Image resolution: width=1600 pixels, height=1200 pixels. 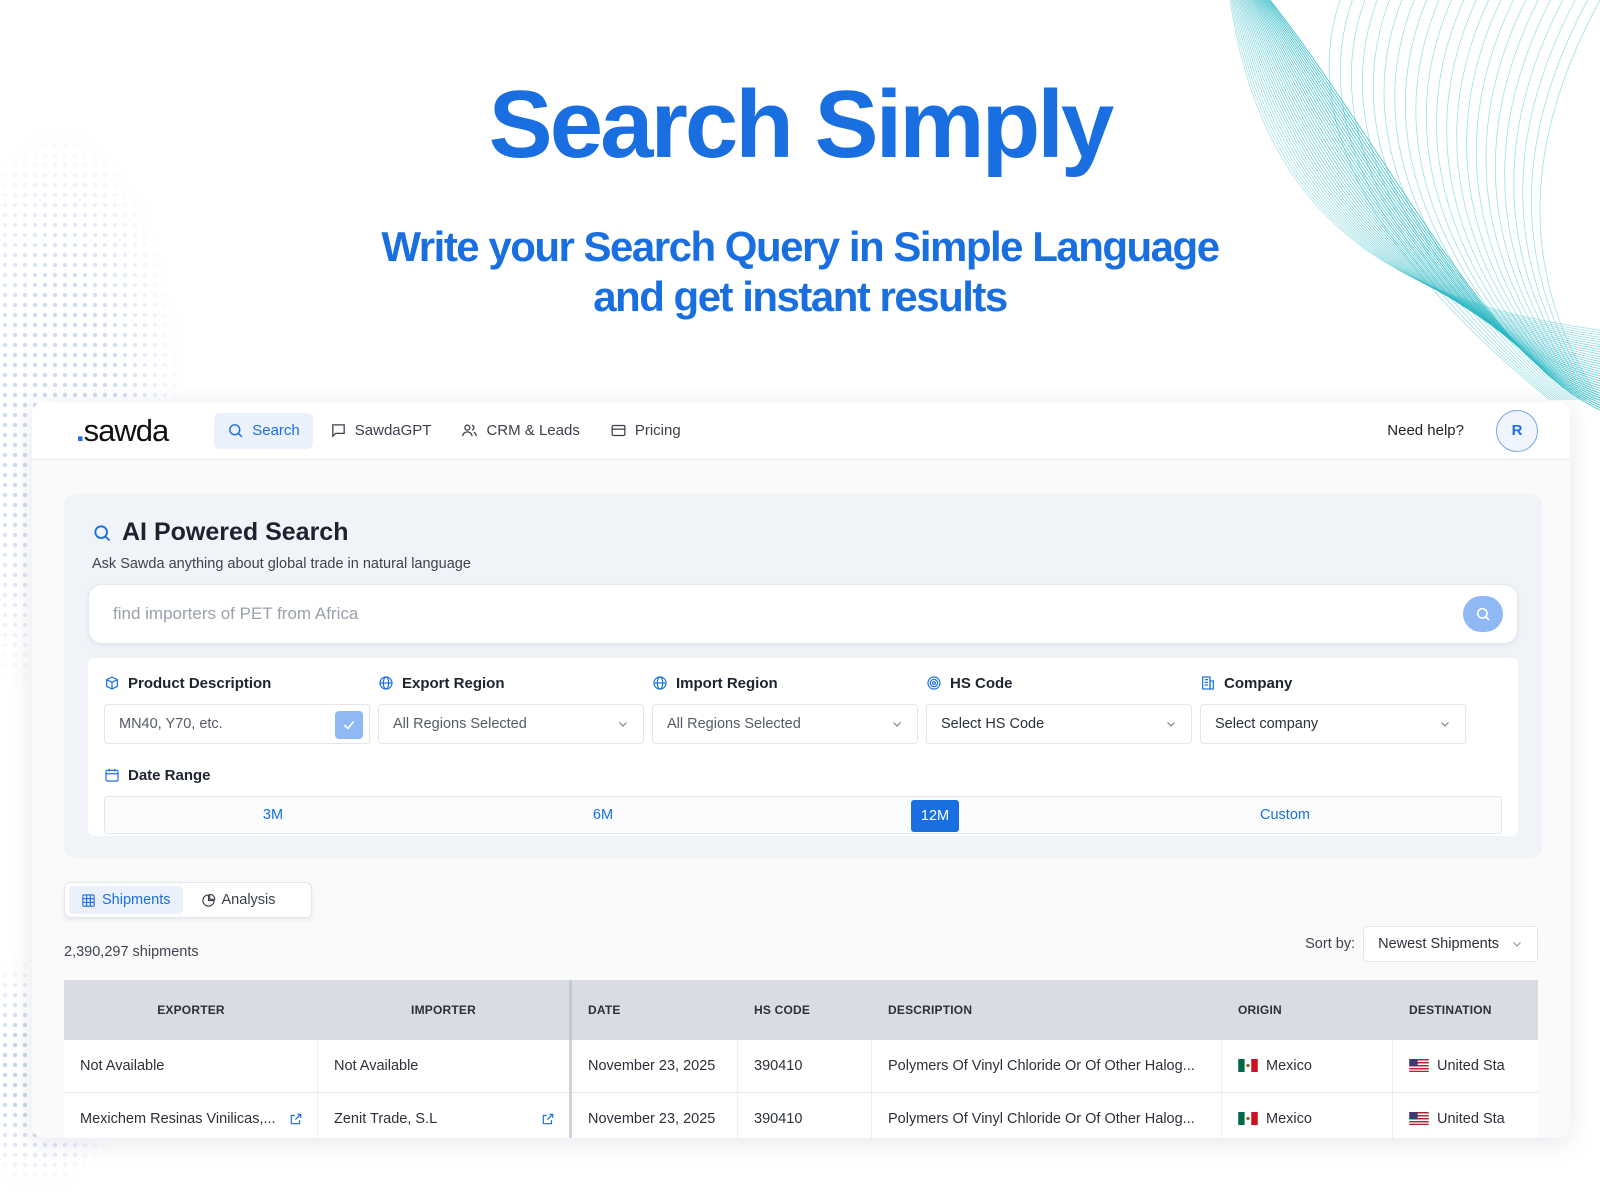 I want to click on nav-item-label: CRM & Leads, so click(x=533, y=430).